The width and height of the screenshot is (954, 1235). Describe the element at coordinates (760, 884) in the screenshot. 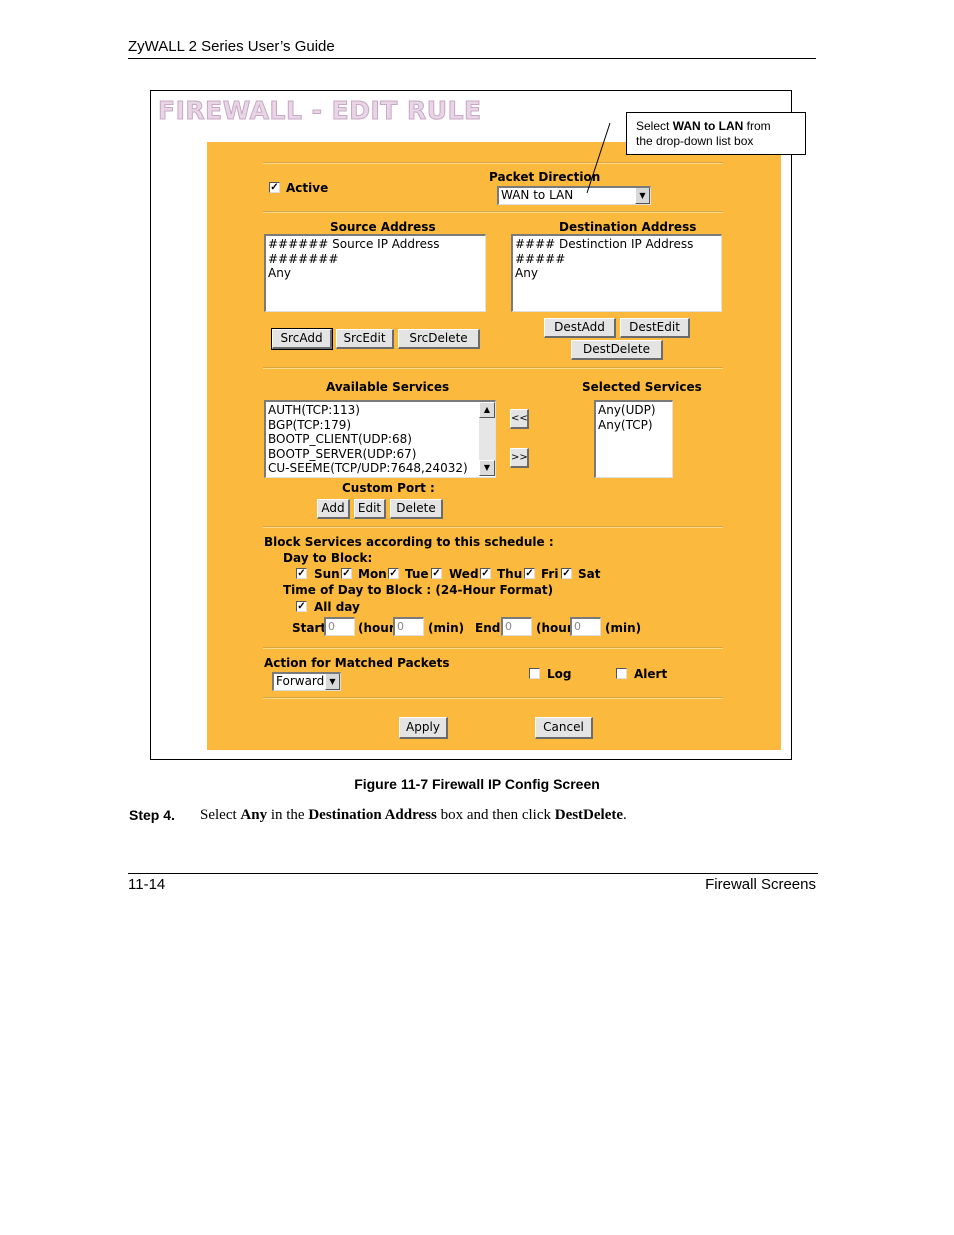

I see `section-name: Firewall Screens` at that location.